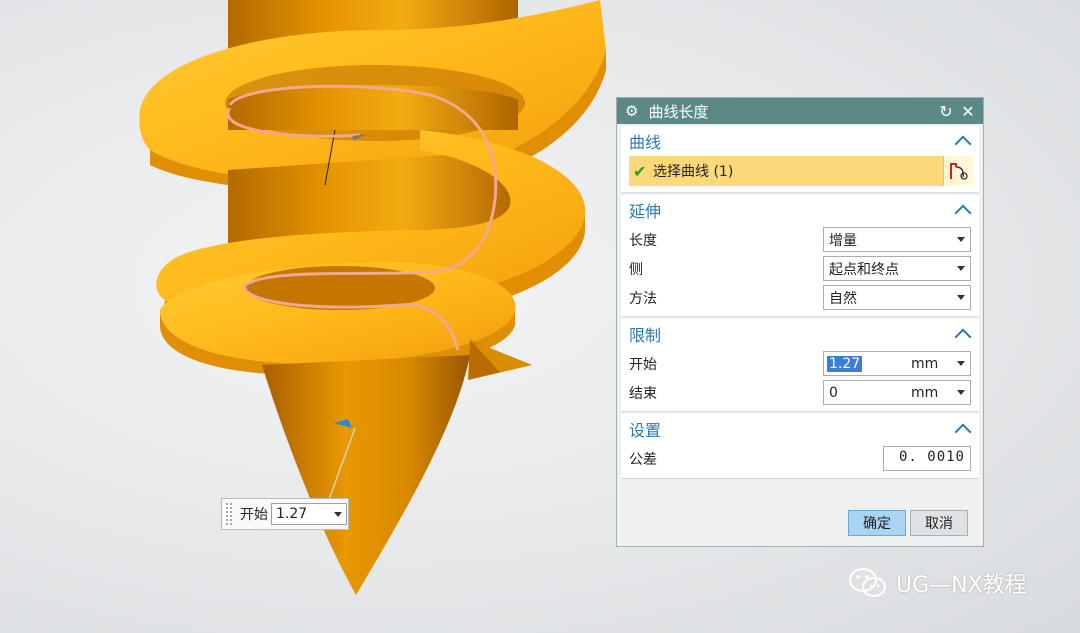  What do you see at coordinates (800, 523) in the screenshot?
I see `dialog-buttons: 确定 取消` at bounding box center [800, 523].